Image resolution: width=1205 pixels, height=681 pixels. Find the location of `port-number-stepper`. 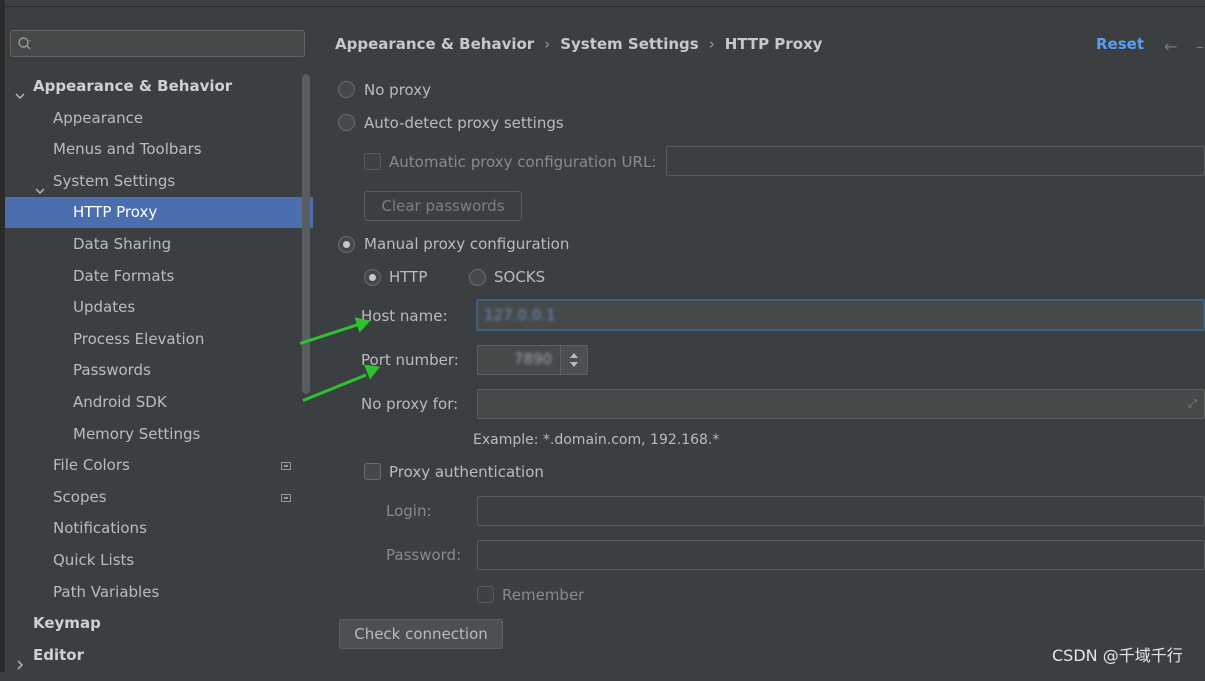

port-number-stepper is located at coordinates (574, 360).